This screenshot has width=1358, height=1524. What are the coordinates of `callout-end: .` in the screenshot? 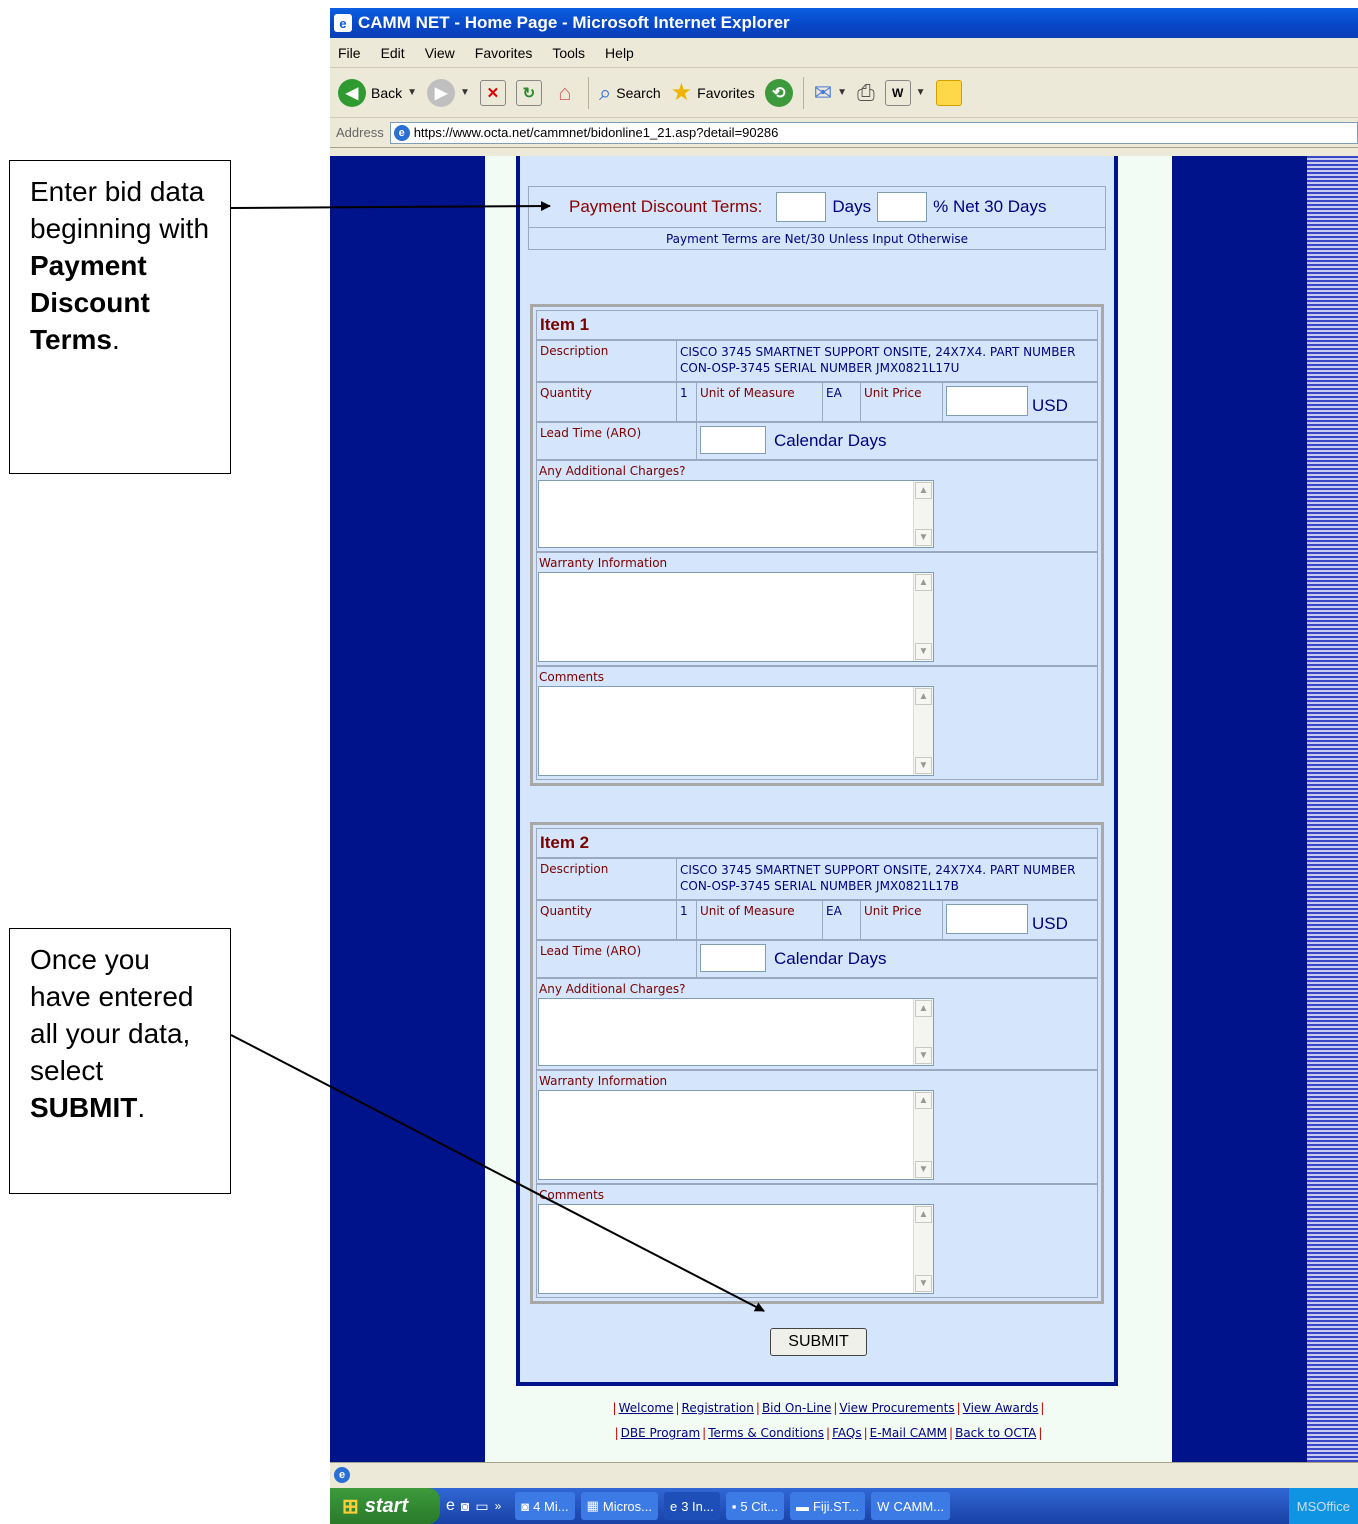 It's located at (115, 339).